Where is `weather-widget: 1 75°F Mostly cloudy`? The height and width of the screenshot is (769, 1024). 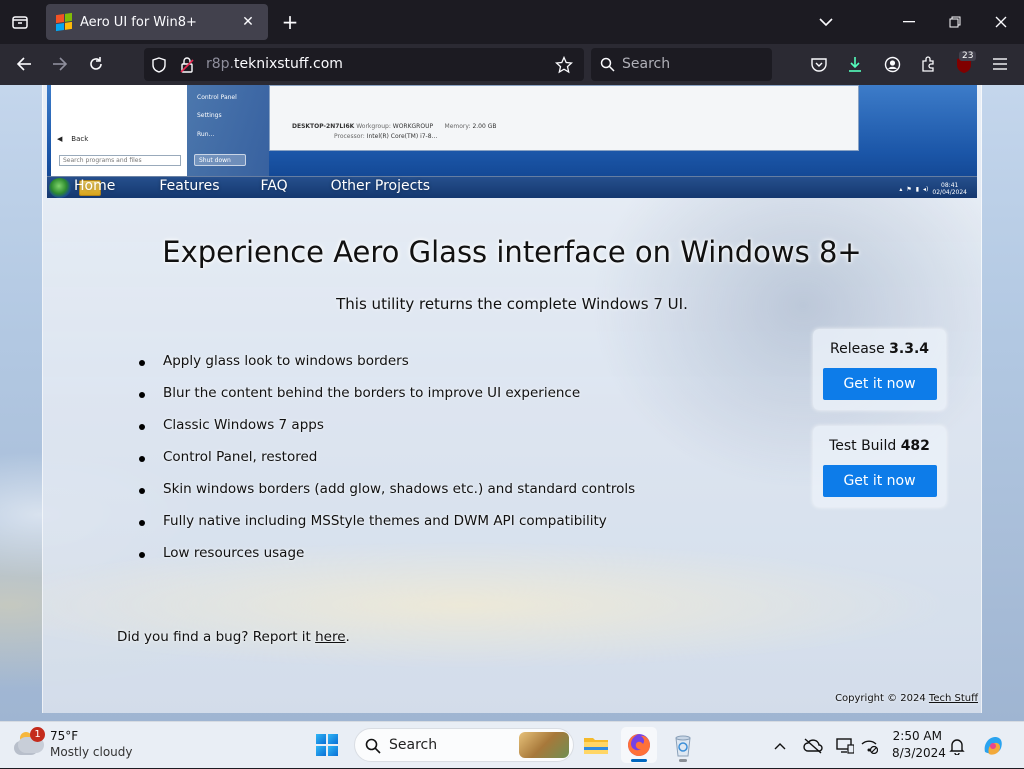
weather-widget: 1 75°F Mostly cloudy is located at coordinates (81, 745).